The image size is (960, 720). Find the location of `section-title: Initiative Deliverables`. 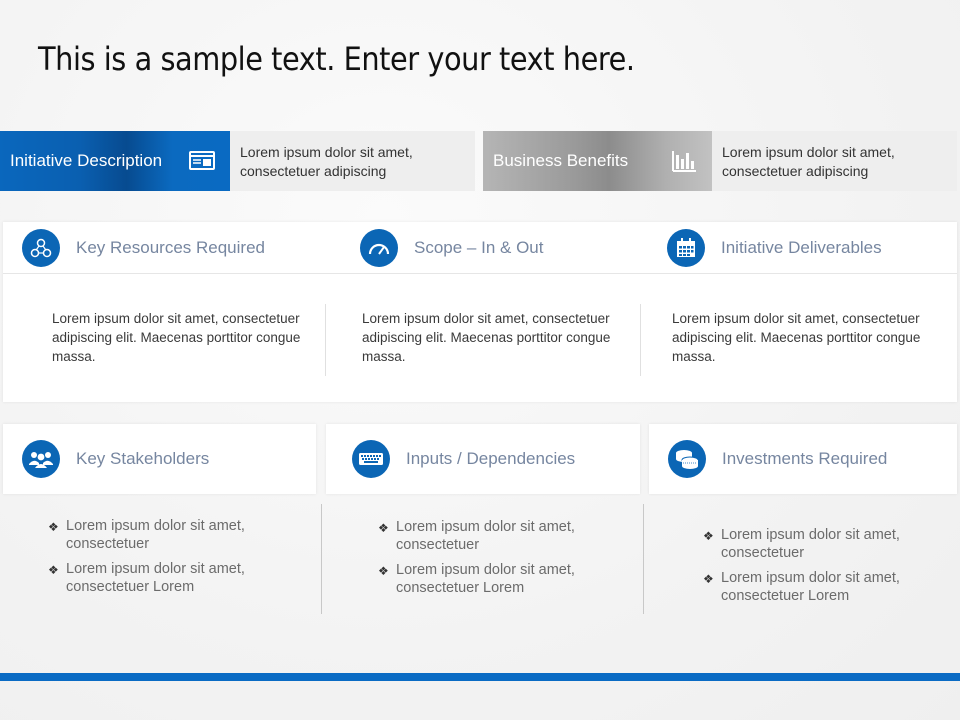

section-title: Initiative Deliverables is located at coordinates (801, 247).